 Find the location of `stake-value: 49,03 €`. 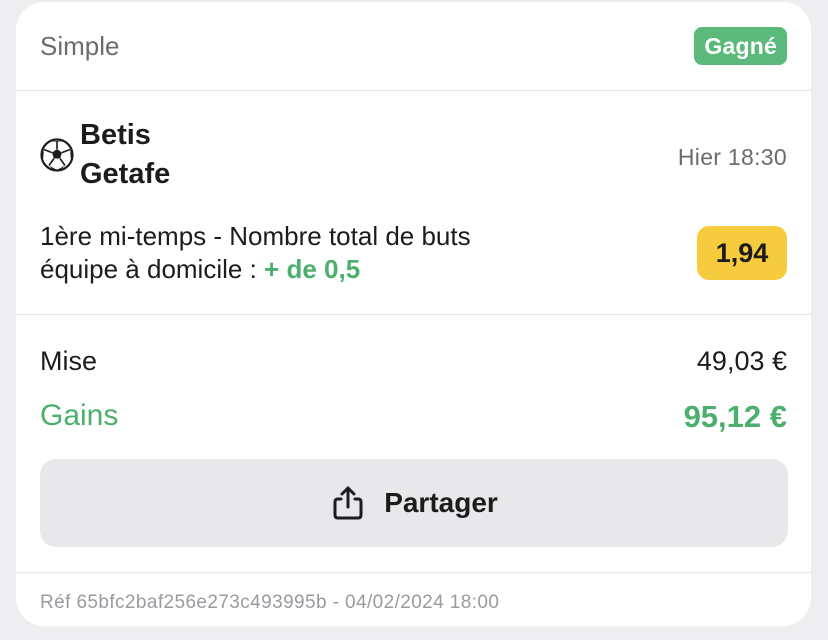

stake-value: 49,03 € is located at coordinates (741, 361).